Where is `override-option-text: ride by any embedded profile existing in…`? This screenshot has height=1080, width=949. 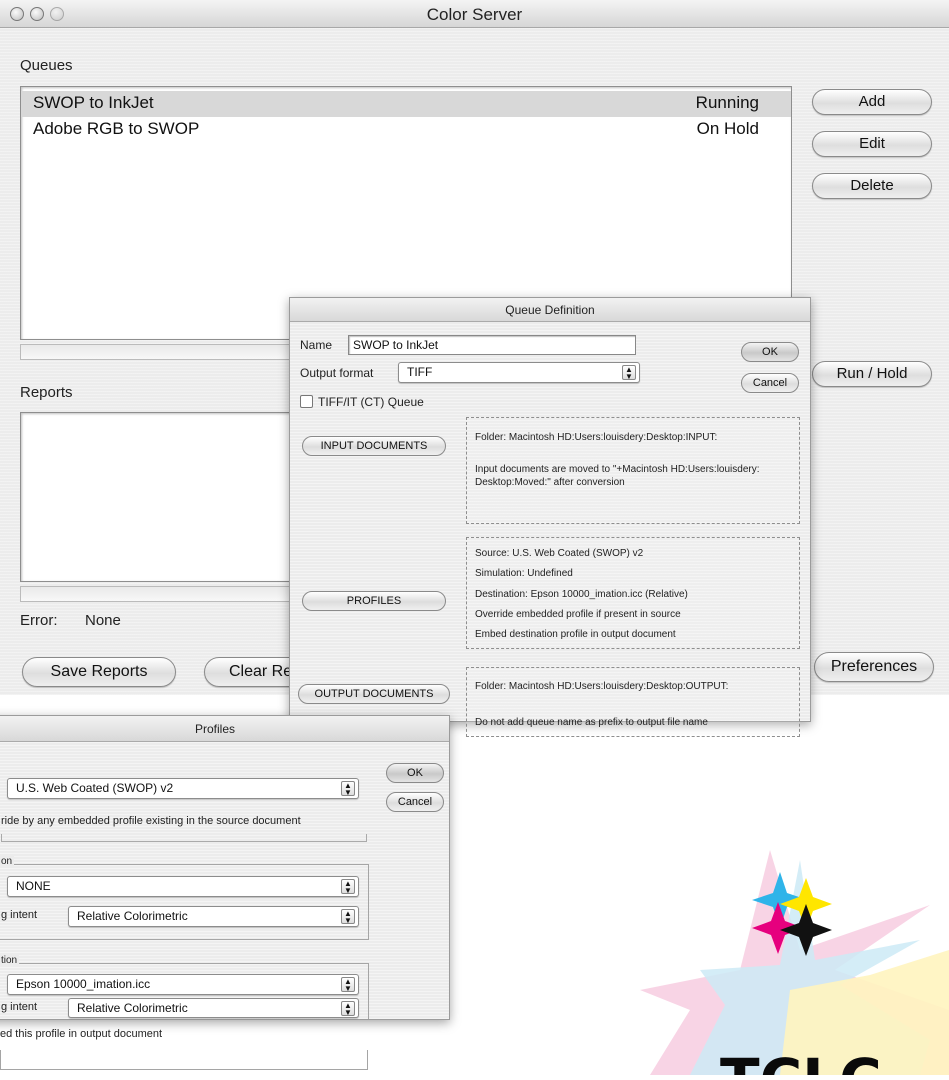 override-option-text: ride by any embedded profile existing in… is located at coordinates (151, 821).